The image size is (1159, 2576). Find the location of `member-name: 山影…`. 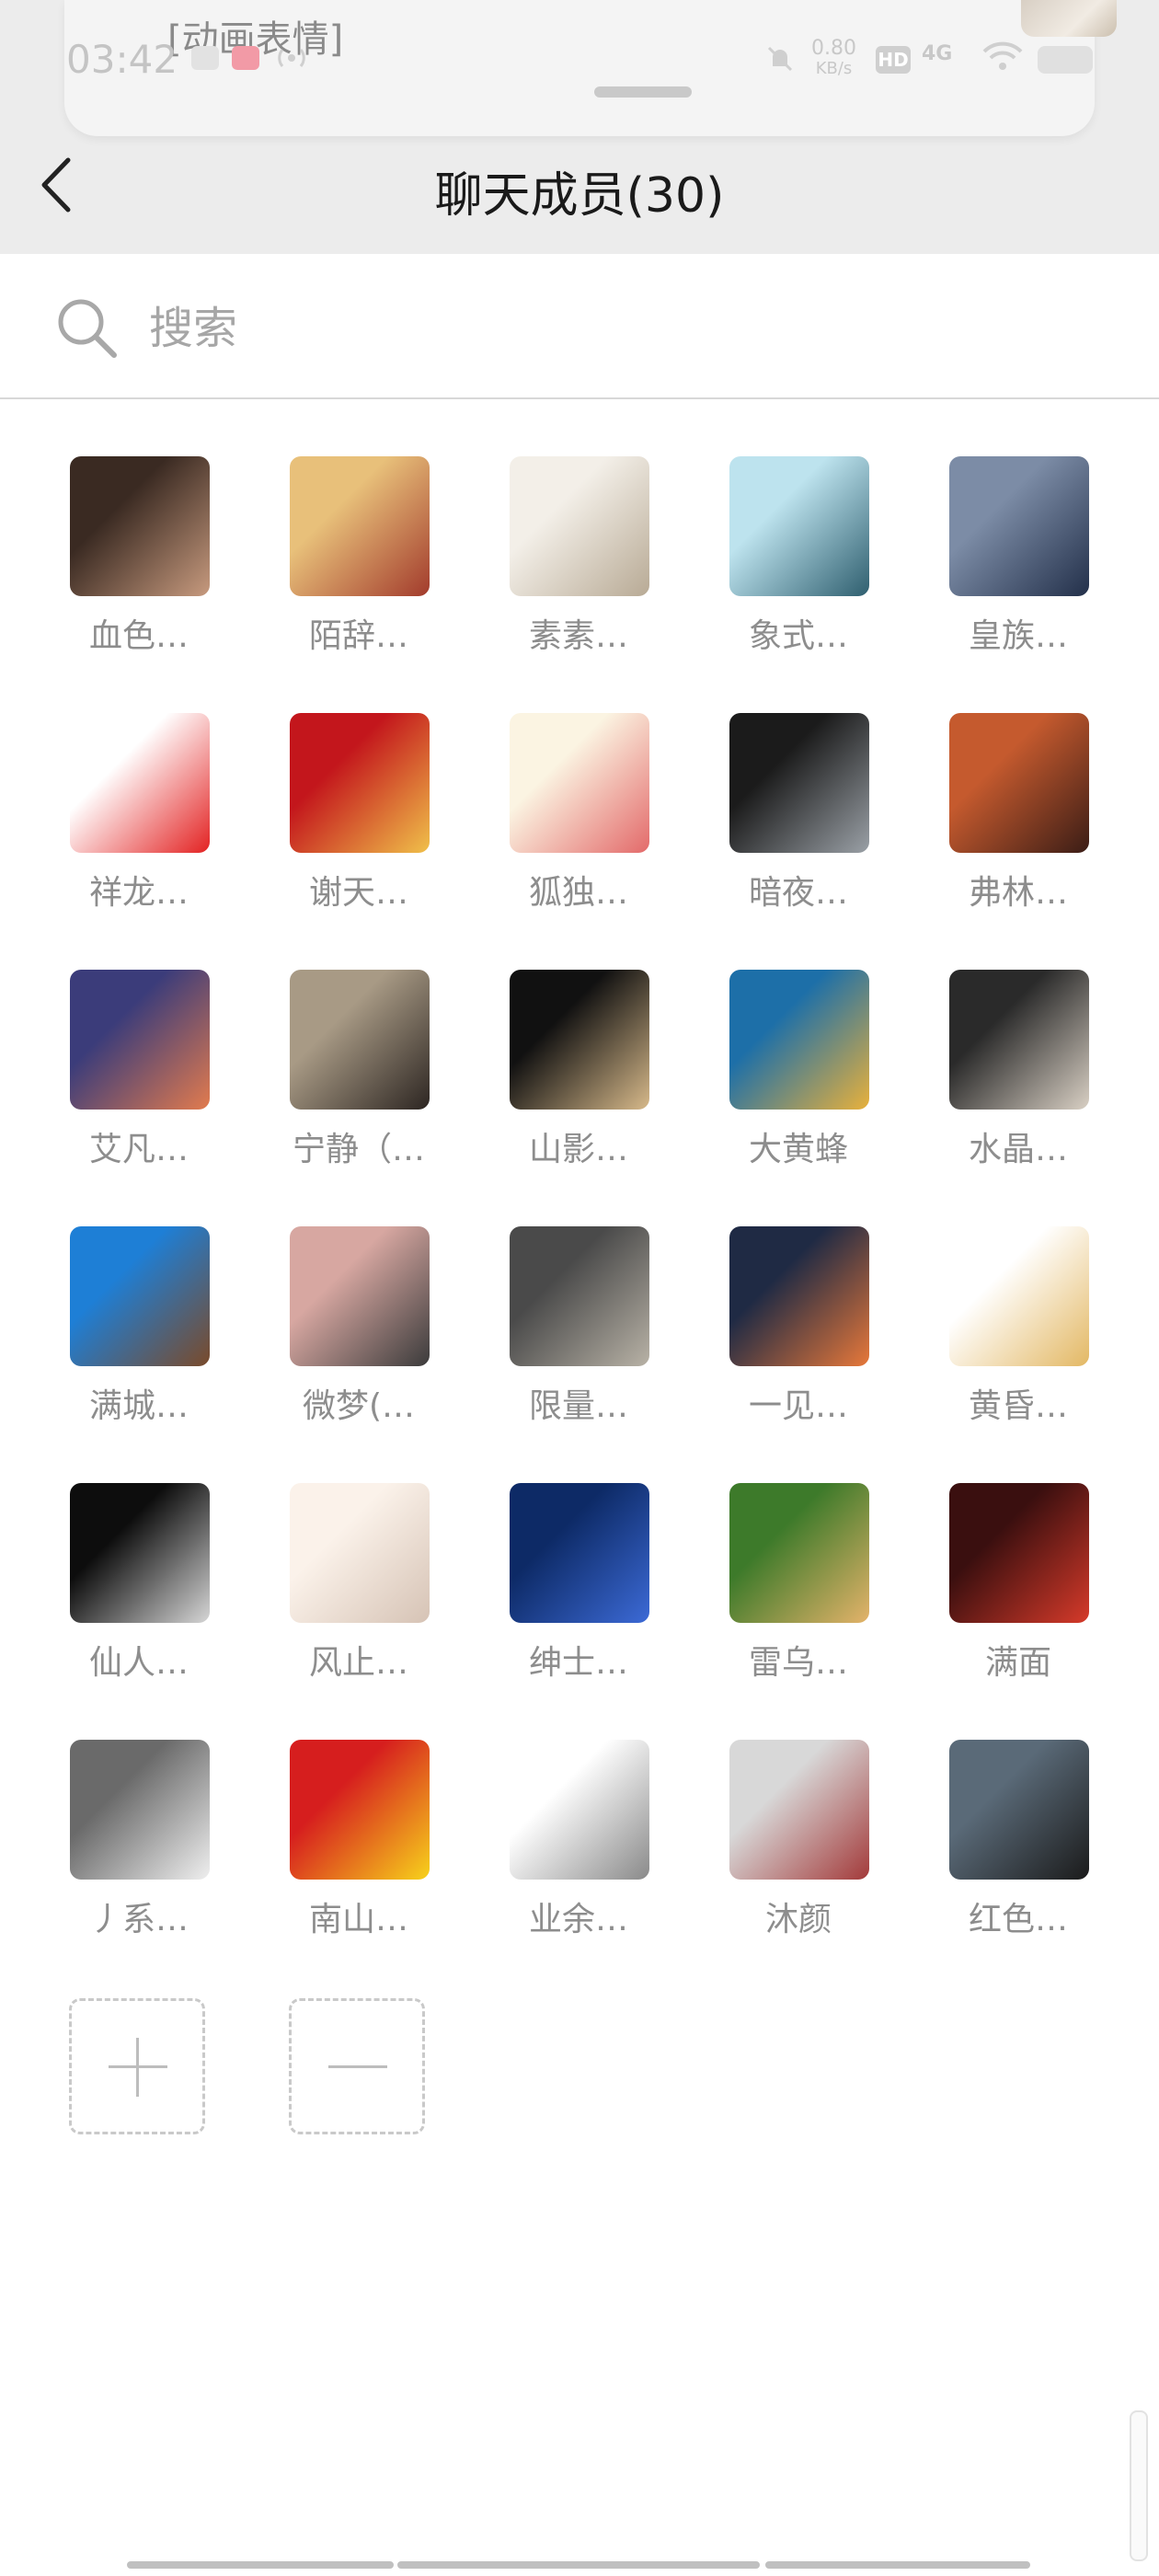

member-name: 山影… is located at coordinates (578, 1149).